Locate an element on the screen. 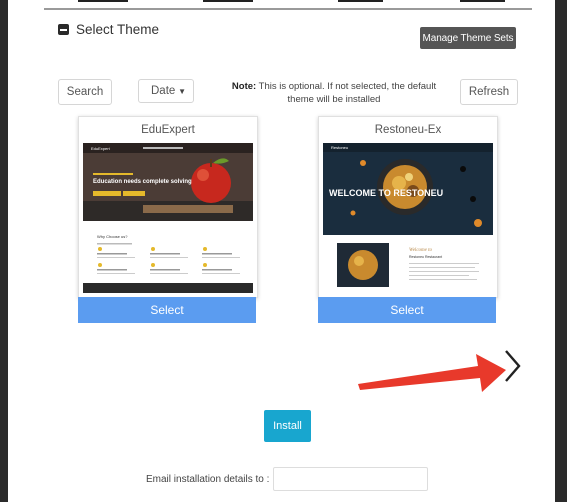 The height and width of the screenshot is (502, 567). note-label: Note: is located at coordinates (244, 86).